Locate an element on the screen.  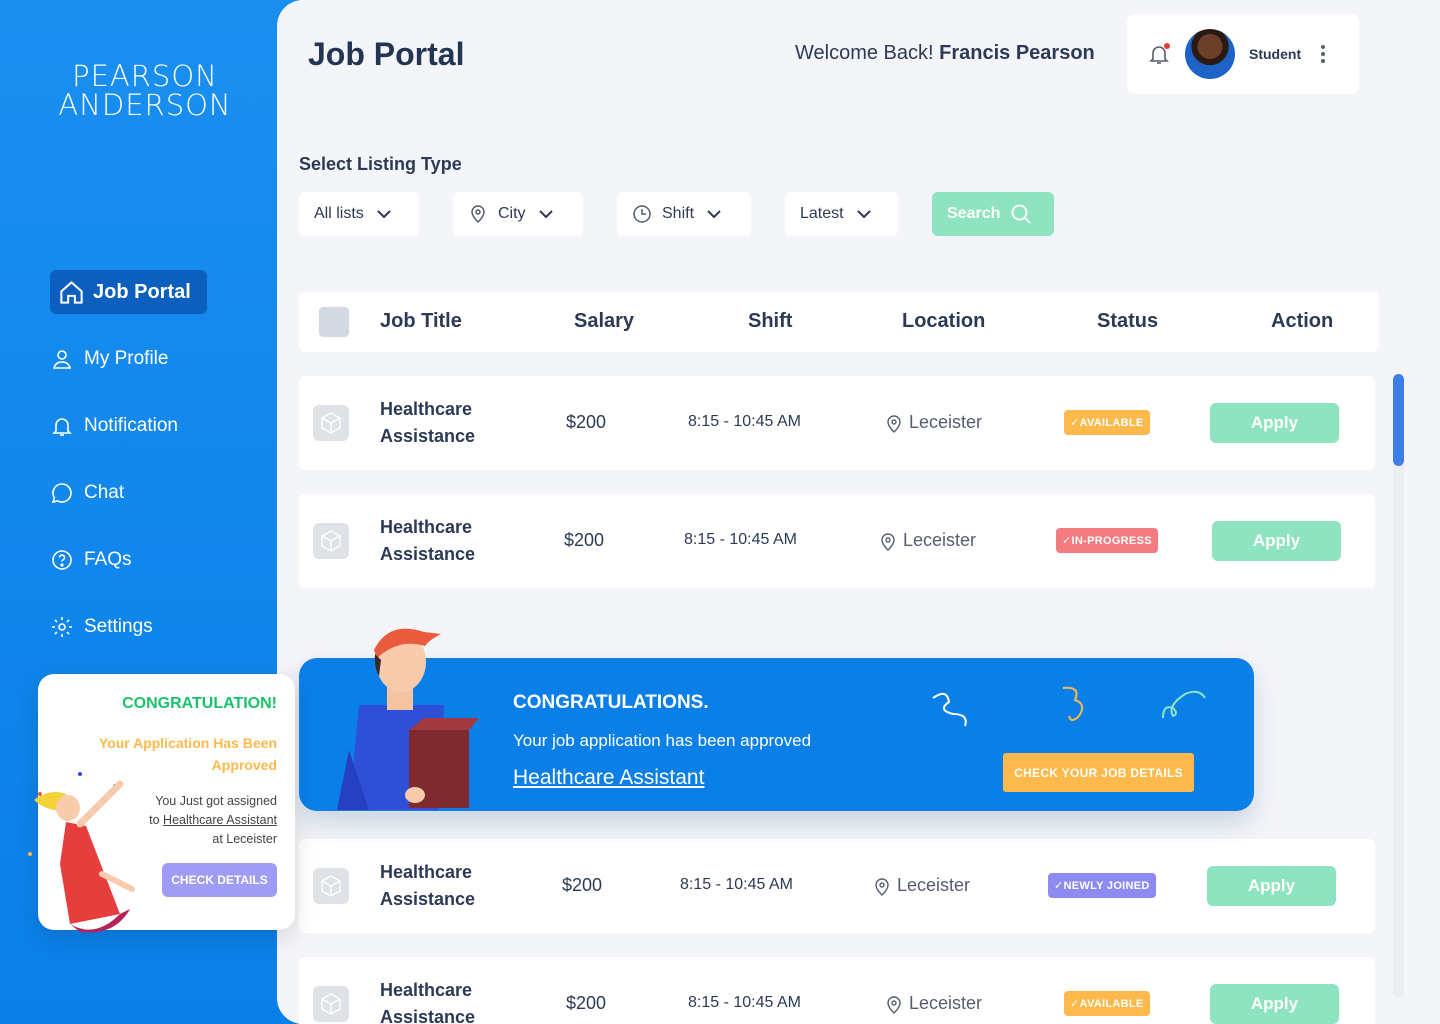
question-icon is located at coordinates (62, 560).